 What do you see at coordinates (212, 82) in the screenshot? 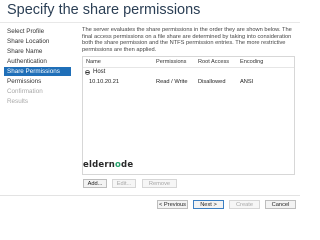
I see `cell-root-access: Disallowed` at bounding box center [212, 82].